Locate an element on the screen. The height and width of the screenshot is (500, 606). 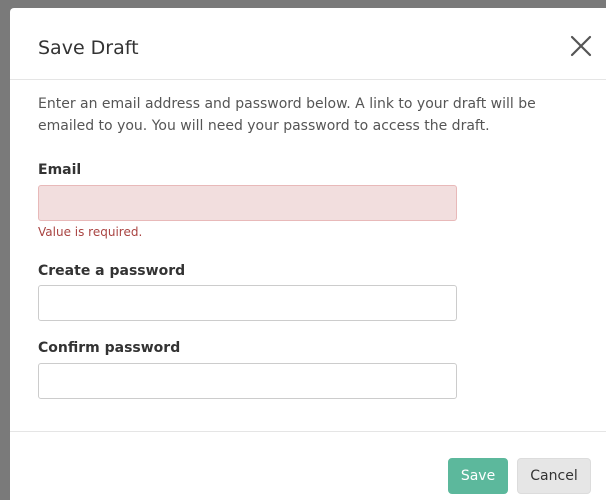
password-label: Create a password is located at coordinates (112, 271).